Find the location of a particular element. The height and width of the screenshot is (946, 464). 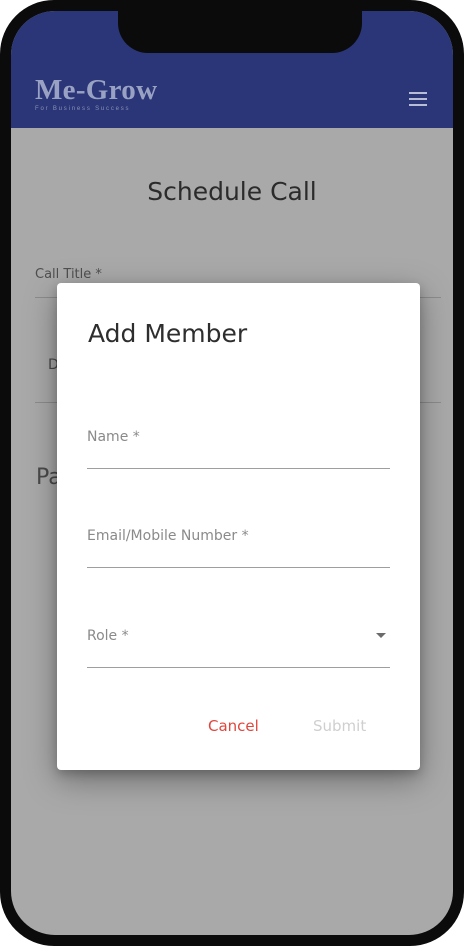

call-title-label: Call Title * is located at coordinates (68, 274).